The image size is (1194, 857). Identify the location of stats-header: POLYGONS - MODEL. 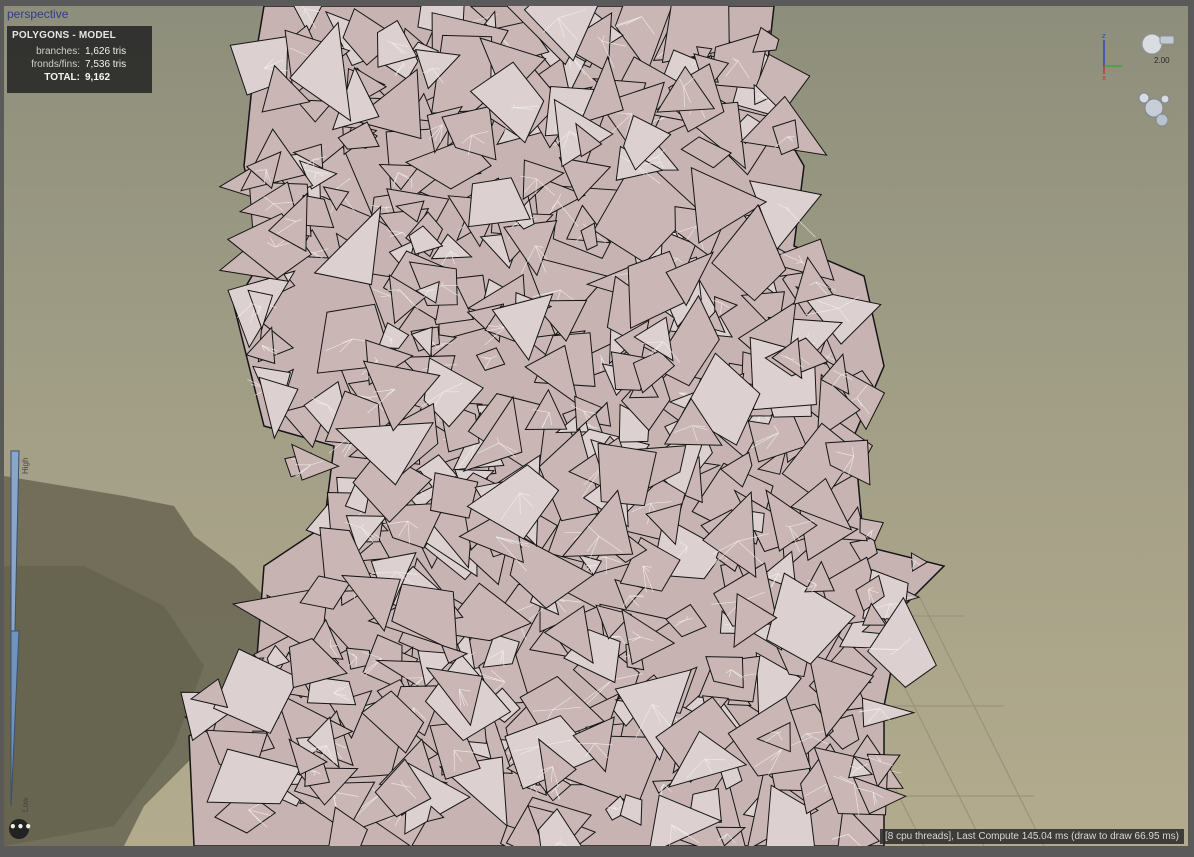
(64, 35).